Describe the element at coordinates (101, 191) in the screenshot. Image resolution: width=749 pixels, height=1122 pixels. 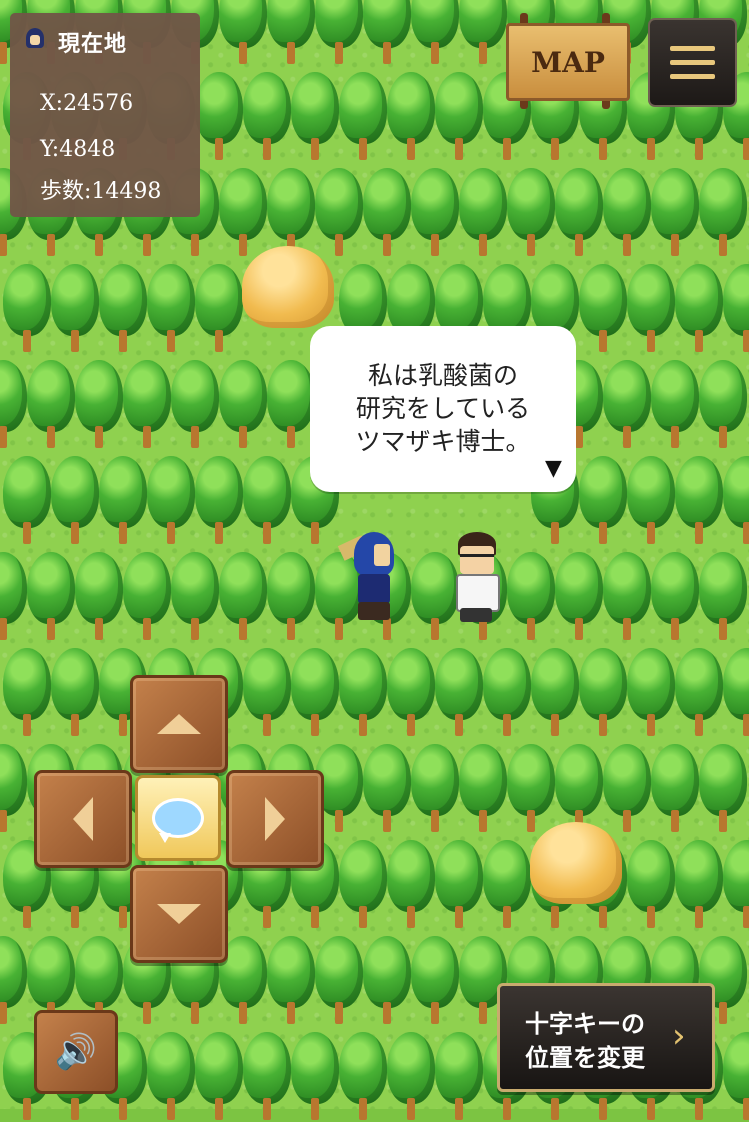
I see `step-count: 歩数:14498` at that location.